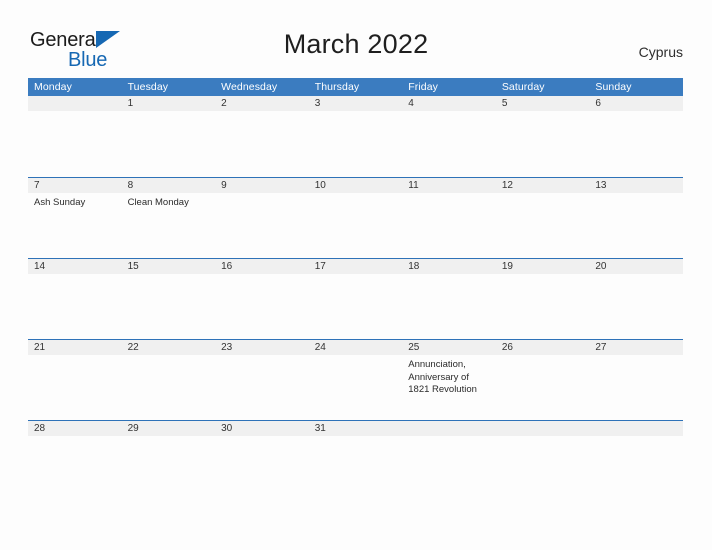 This screenshot has height=550, width=712. What do you see at coordinates (598, 103) in the screenshot?
I see `day-number: 6` at bounding box center [598, 103].